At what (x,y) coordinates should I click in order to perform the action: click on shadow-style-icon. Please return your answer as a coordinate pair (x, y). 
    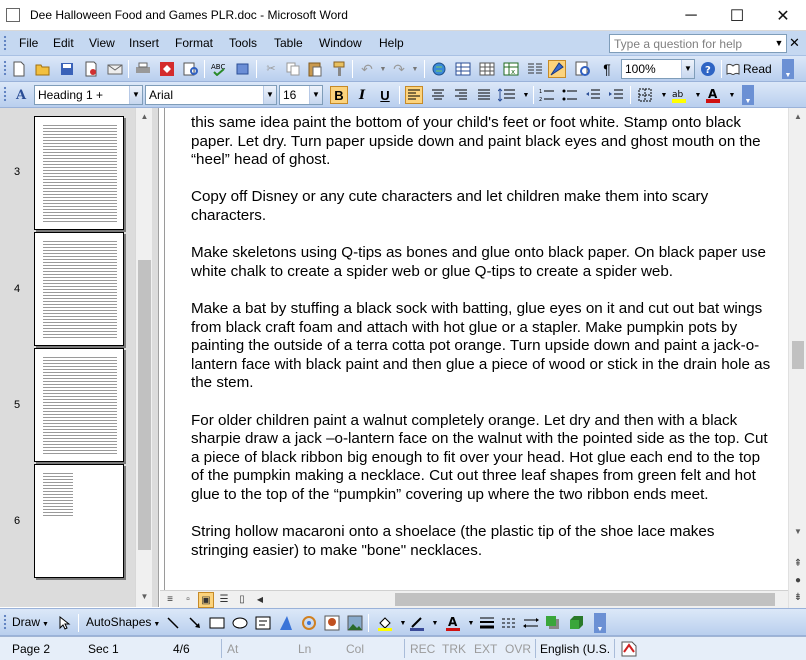
    Looking at the image, I should click on (553, 623).